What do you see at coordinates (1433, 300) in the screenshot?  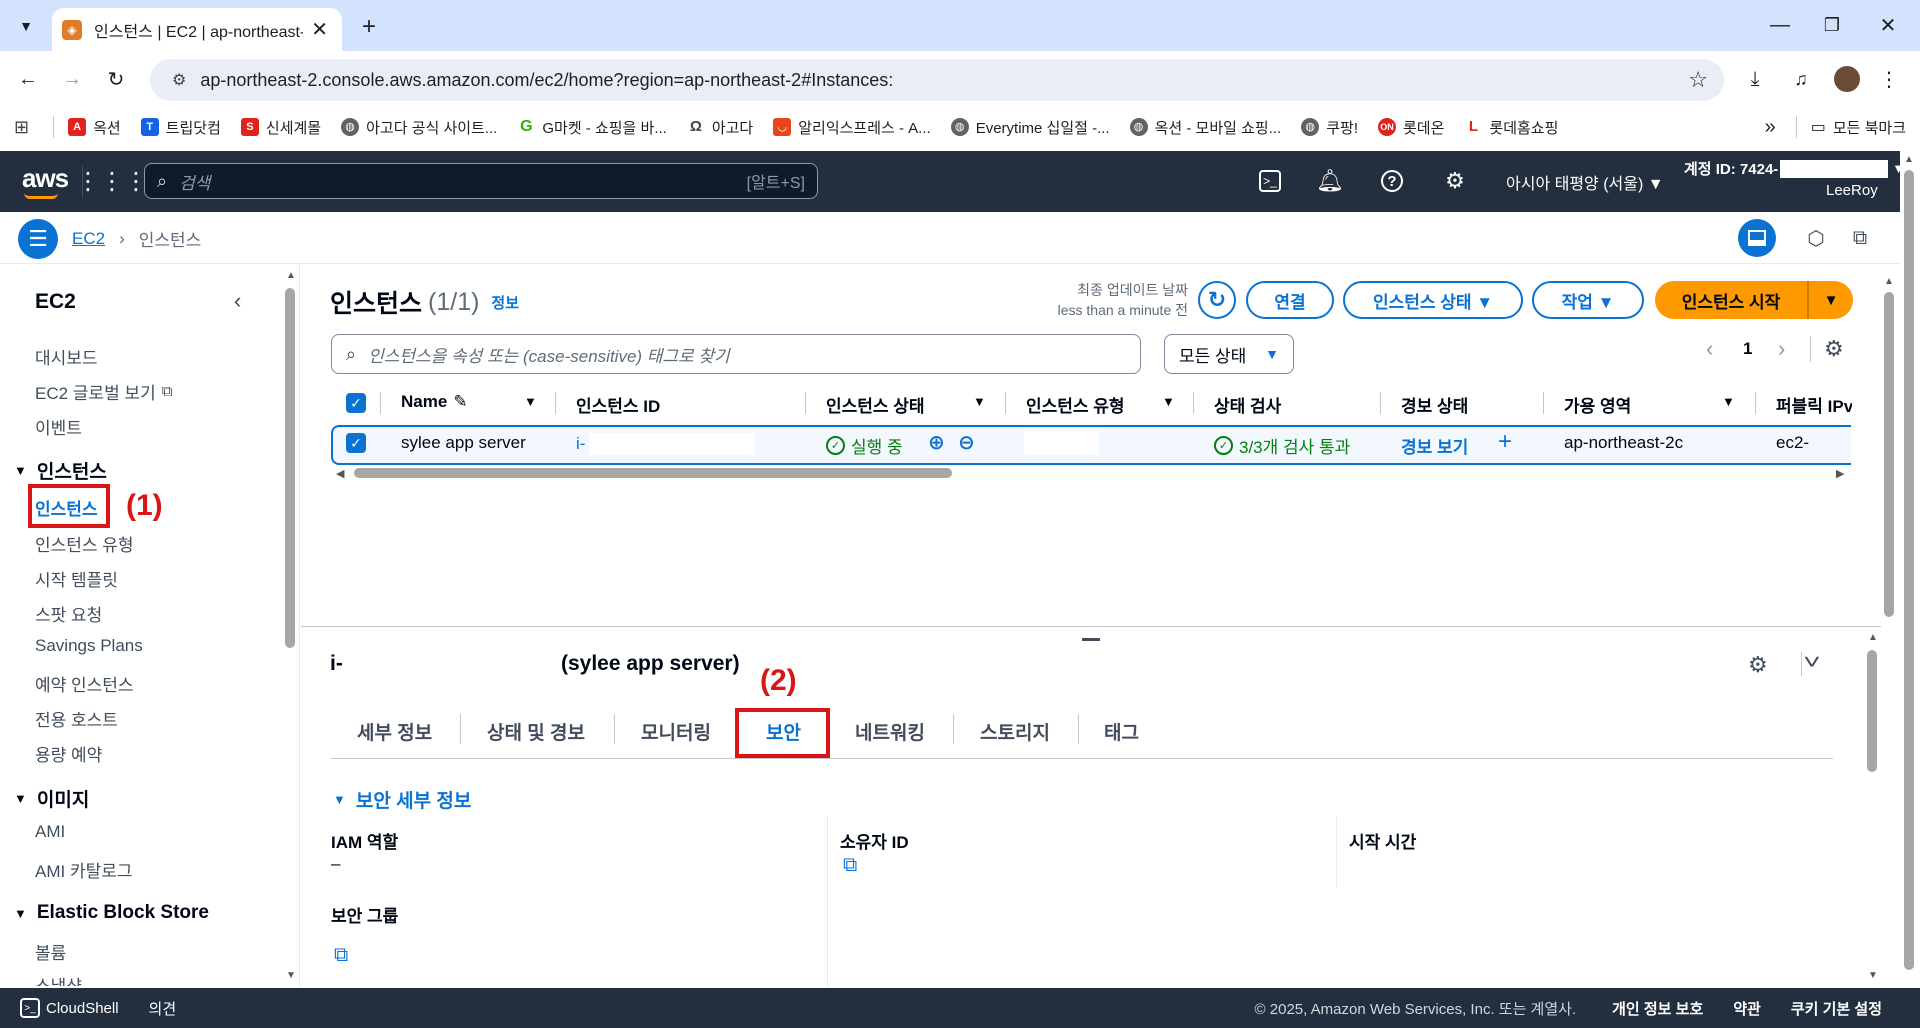 I see `instance-state-button: 인스턴스 상태 ▼` at bounding box center [1433, 300].